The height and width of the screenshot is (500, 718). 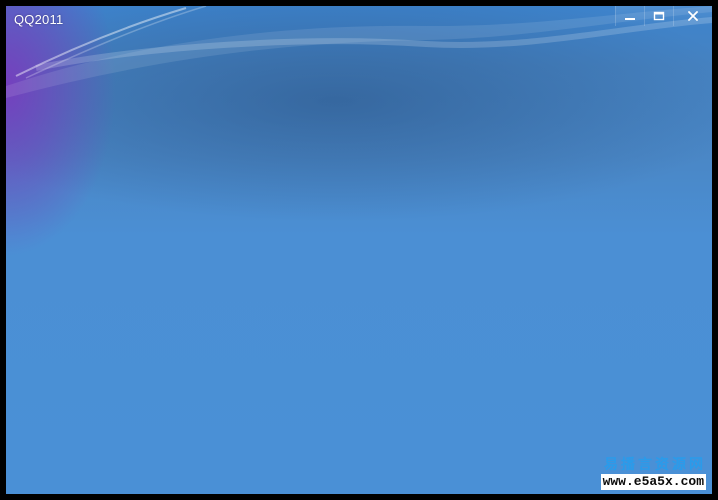 I want to click on window-controls, so click(x=663, y=16).